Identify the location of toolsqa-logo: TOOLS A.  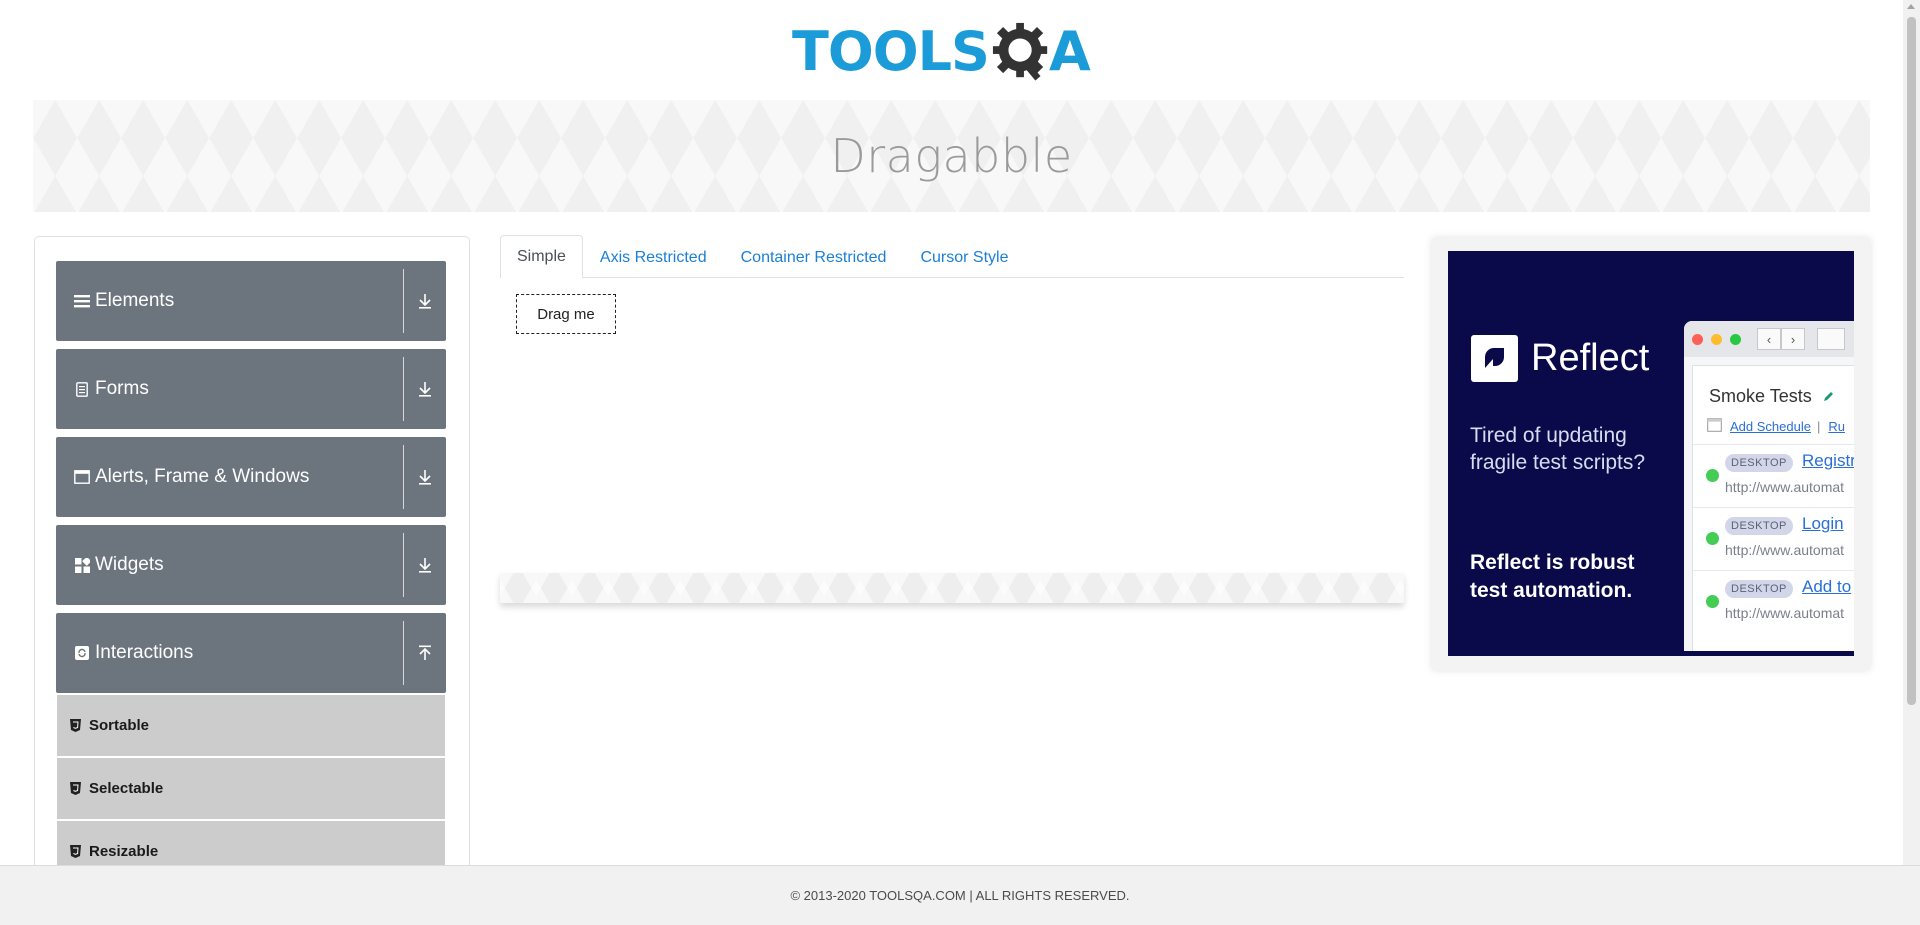
(941, 52).